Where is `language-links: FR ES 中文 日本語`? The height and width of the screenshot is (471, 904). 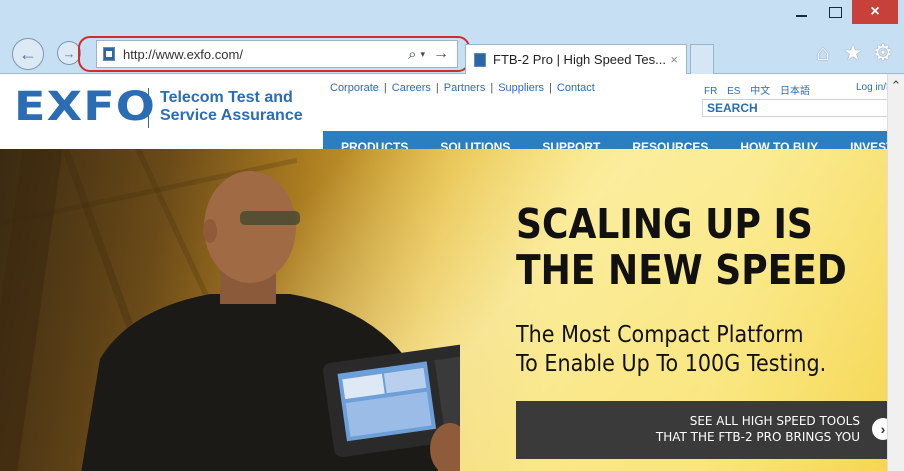
language-links: FR ES 中文 日本語 is located at coordinates (760, 89).